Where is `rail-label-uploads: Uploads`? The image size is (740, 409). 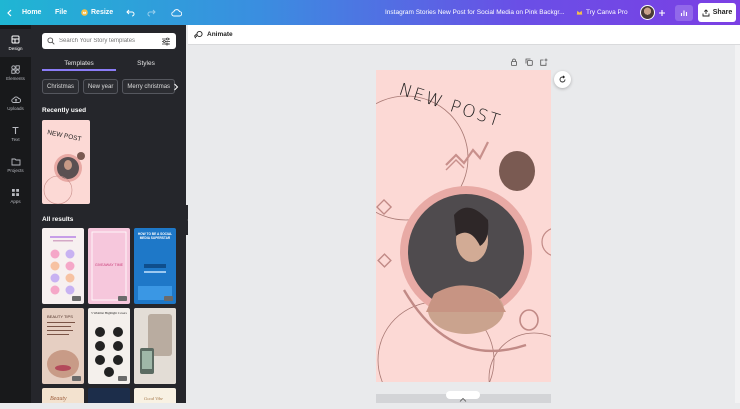
rail-label-uploads: Uploads is located at coordinates (15, 108).